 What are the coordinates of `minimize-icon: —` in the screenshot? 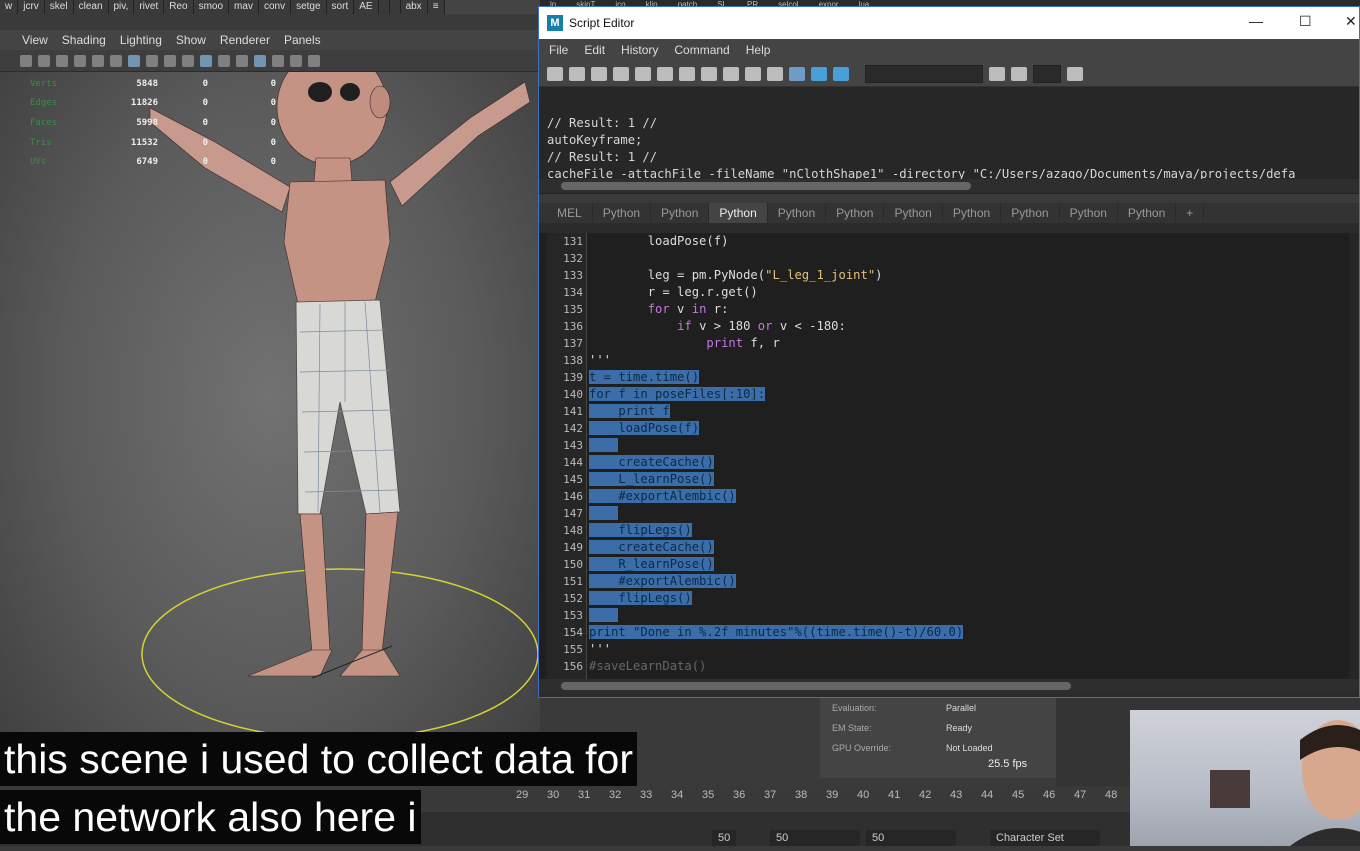 It's located at (1256, 21).